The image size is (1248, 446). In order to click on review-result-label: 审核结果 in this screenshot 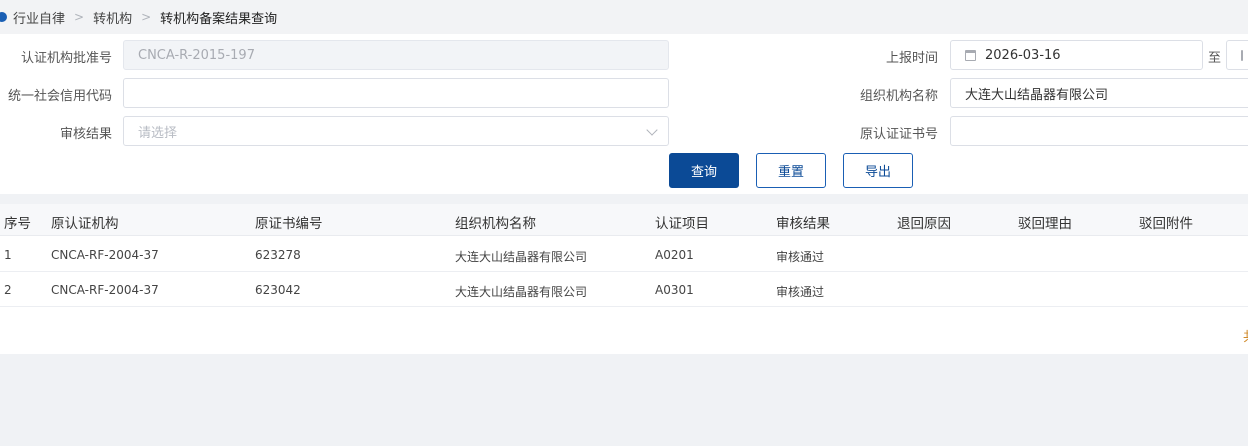, I will do `click(85, 134)`.